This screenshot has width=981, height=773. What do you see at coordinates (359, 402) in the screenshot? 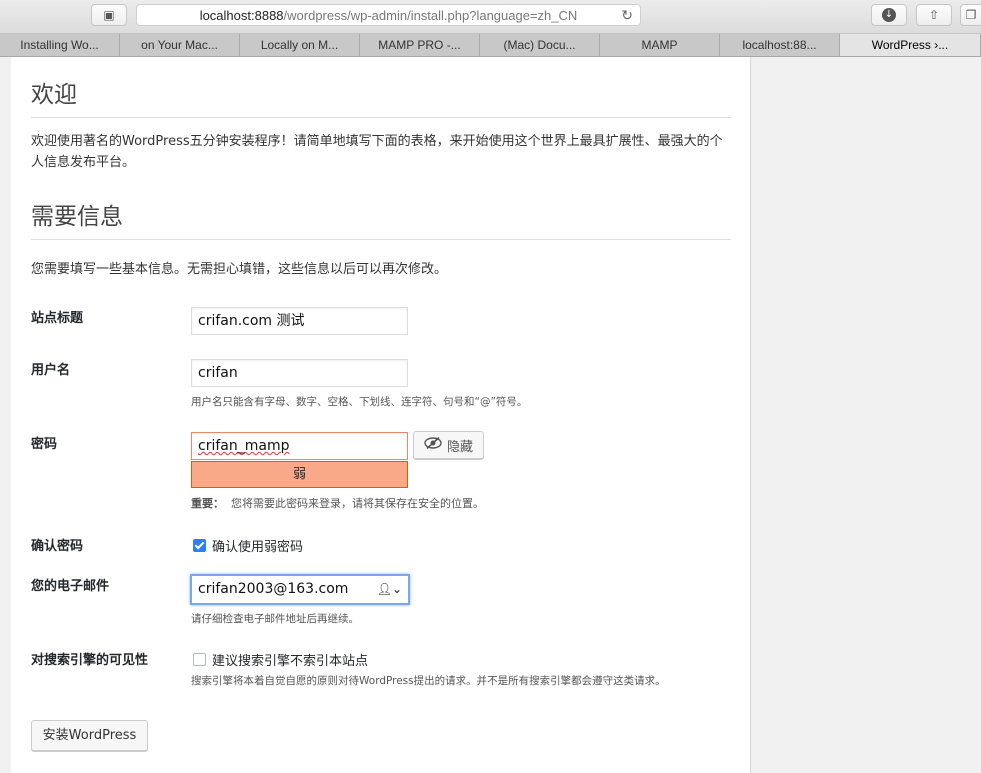
I see `username-hint: 用户名只能含有字母、数字、空格、下划线、连字符、句号和“@”符号。` at bounding box center [359, 402].